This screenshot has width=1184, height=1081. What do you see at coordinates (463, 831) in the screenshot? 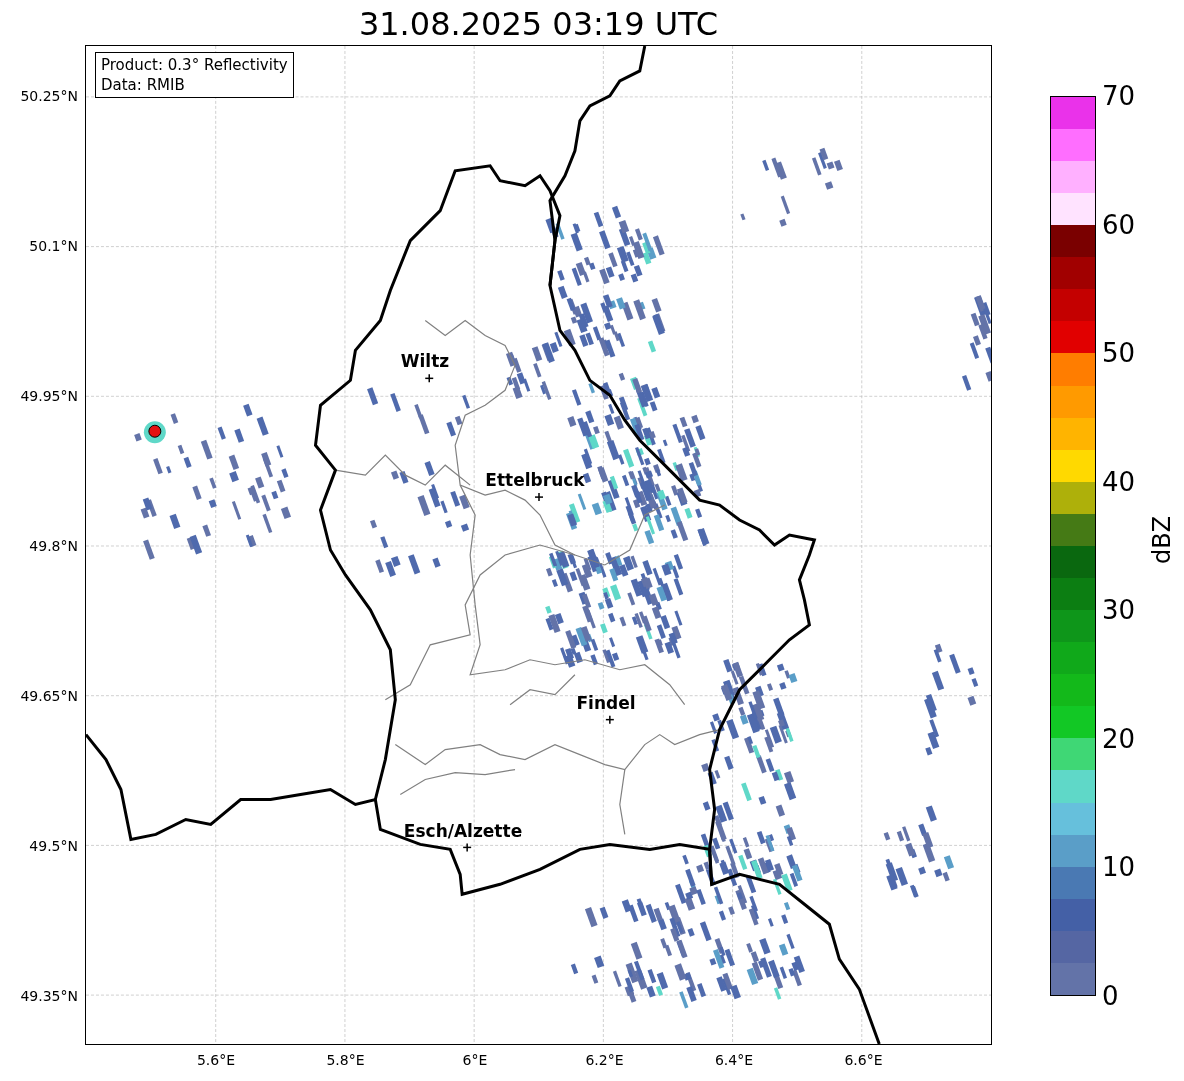
I see `city-label: Esch/Alzette` at bounding box center [463, 831].